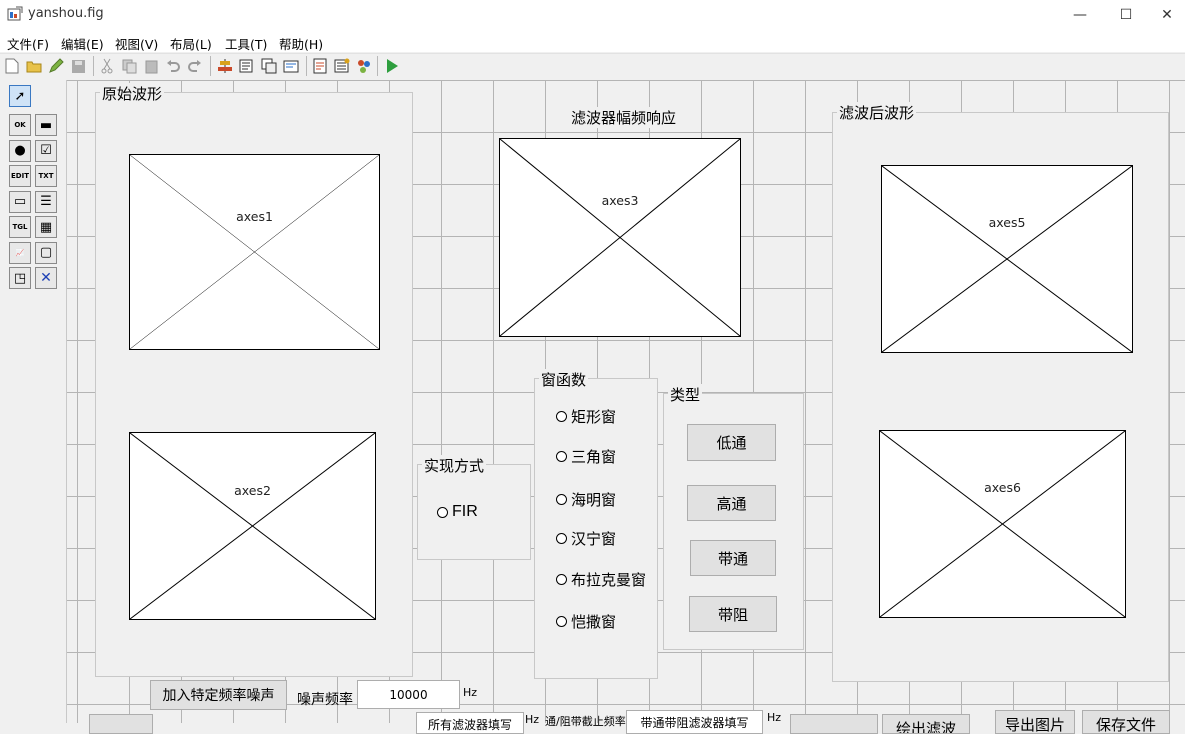 The height and width of the screenshot is (734, 1185). Describe the element at coordinates (12, 66) in the screenshot. I see `new-file-icon` at that location.